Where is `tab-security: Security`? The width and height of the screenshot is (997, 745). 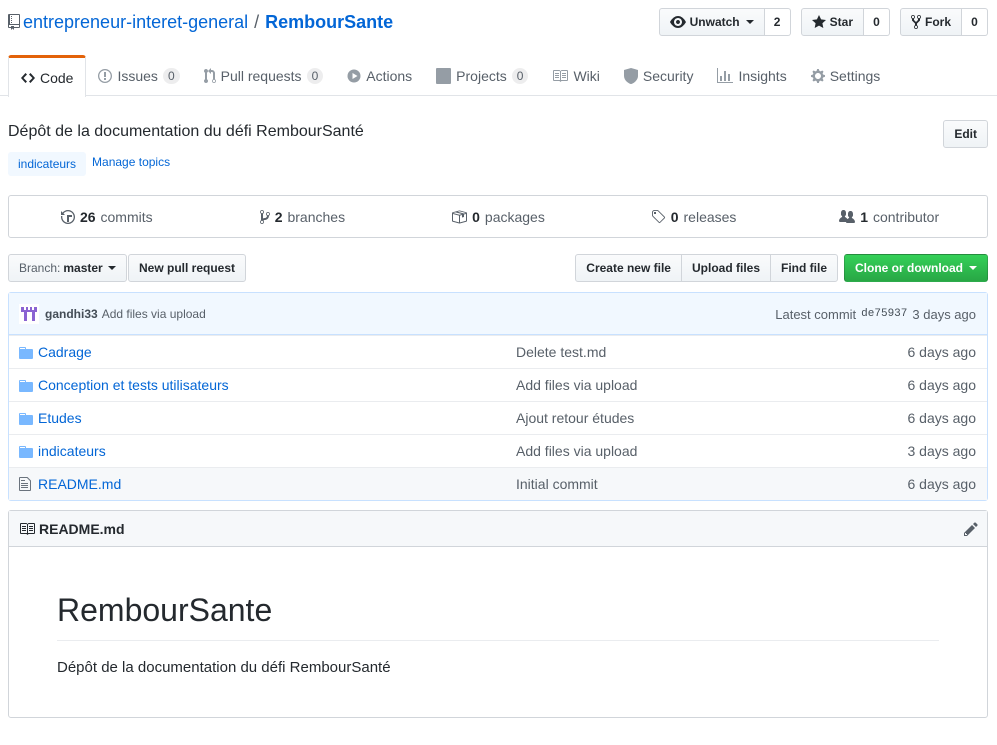 tab-security: Security is located at coordinates (659, 75).